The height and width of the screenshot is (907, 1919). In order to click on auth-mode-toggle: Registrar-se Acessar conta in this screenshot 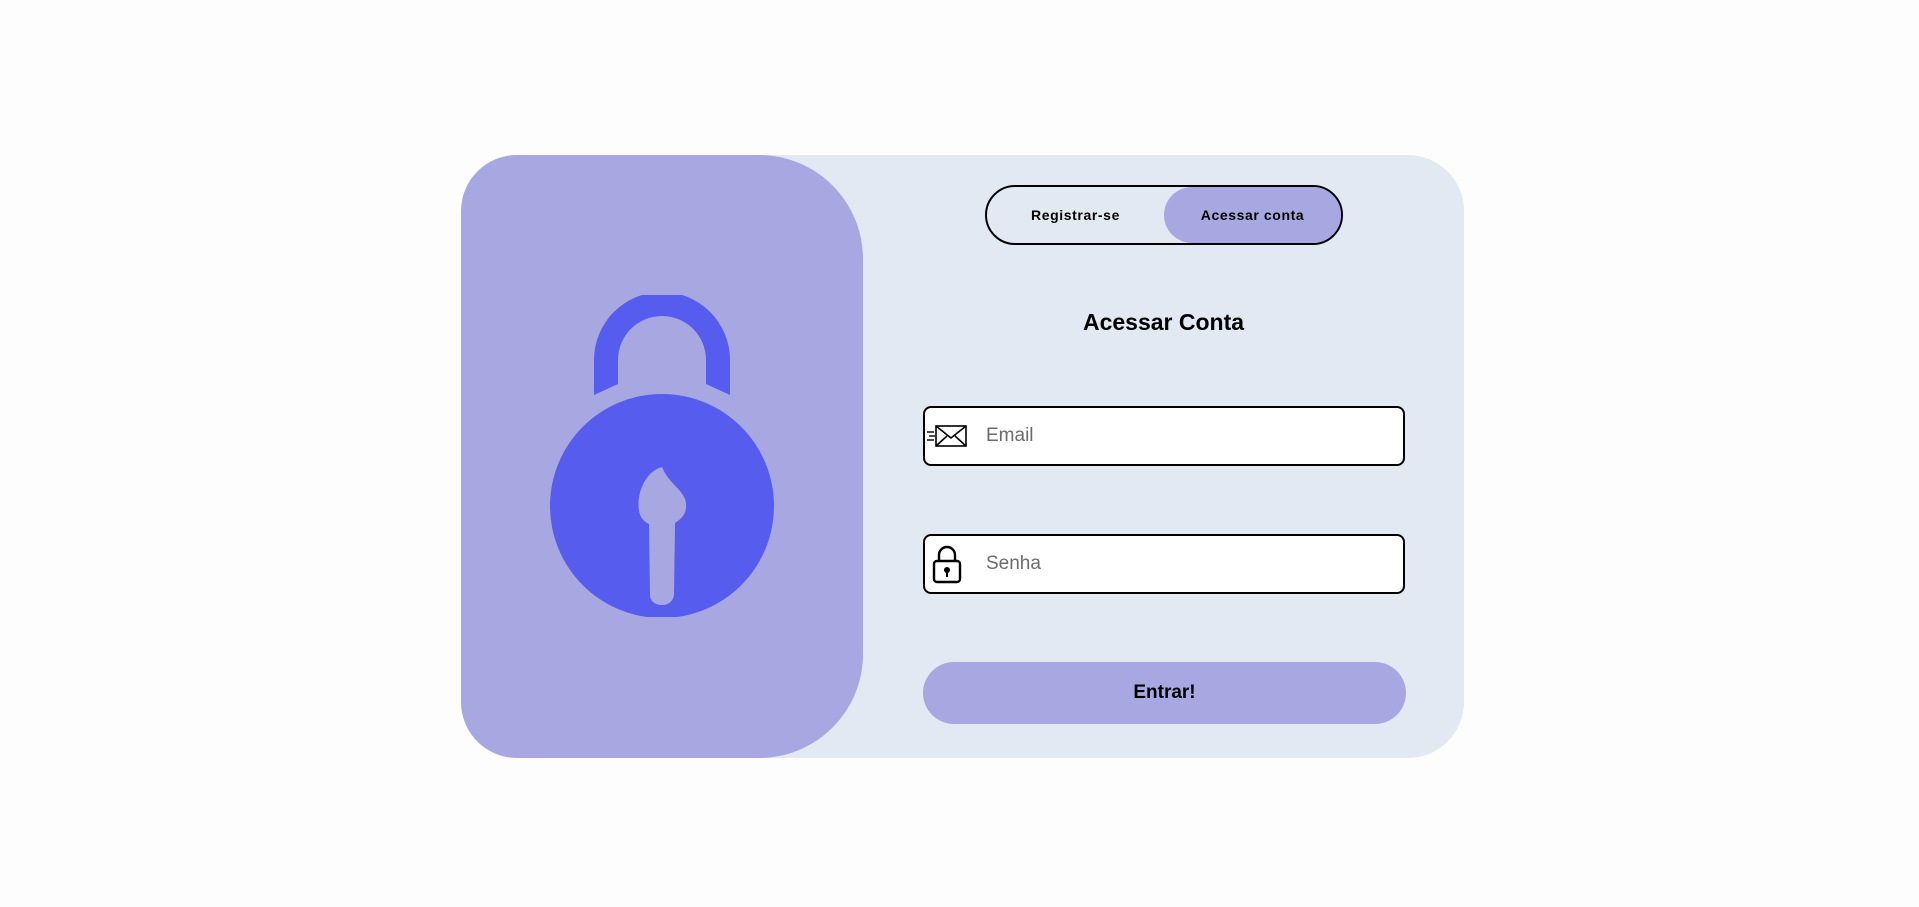, I will do `click(1164, 215)`.